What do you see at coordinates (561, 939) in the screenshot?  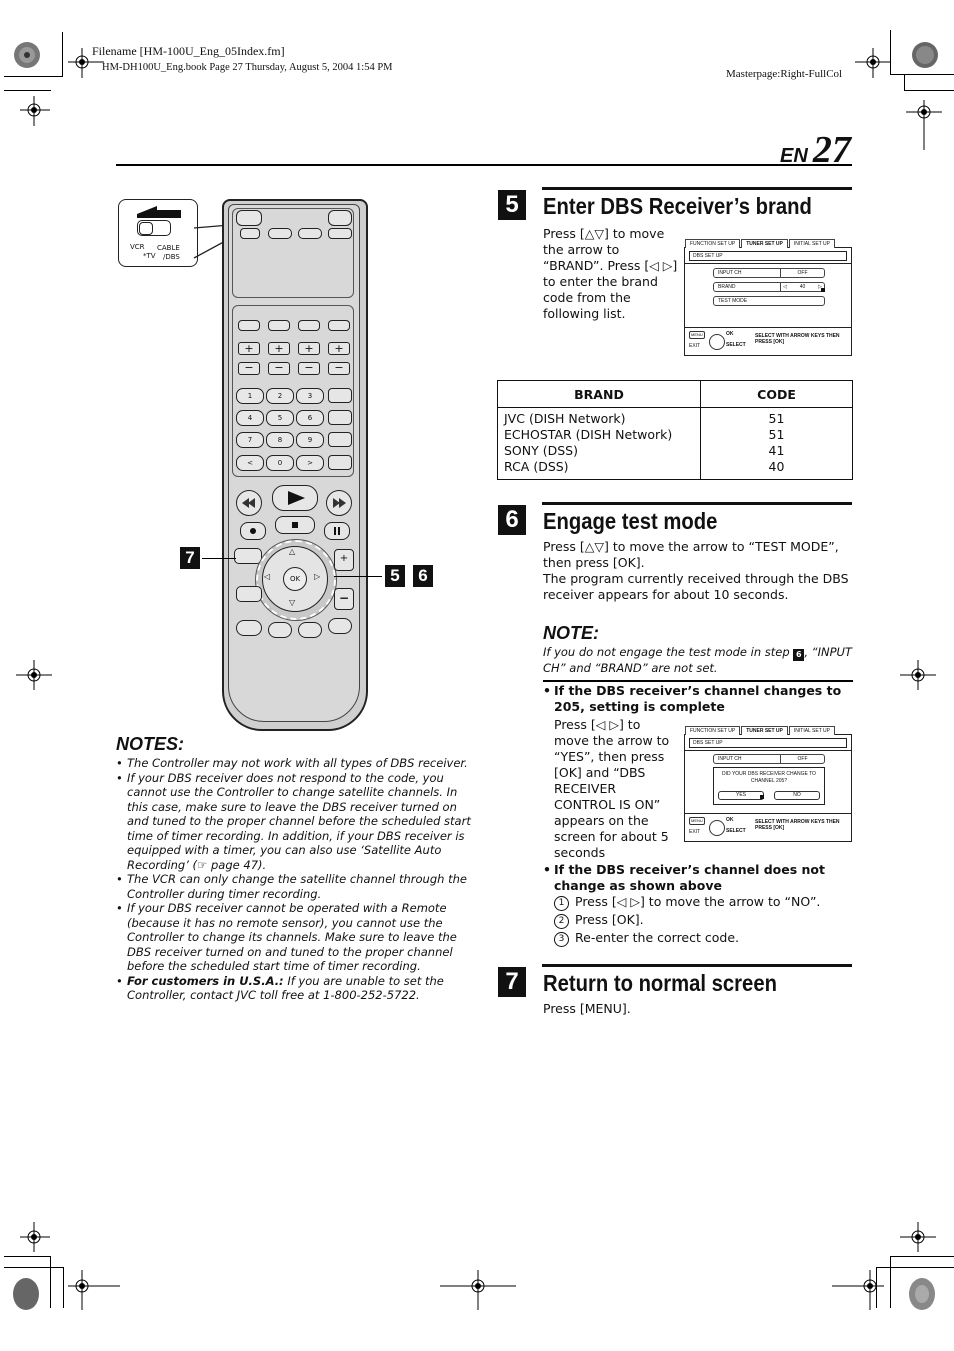 I see `step-number-circle: 3` at bounding box center [561, 939].